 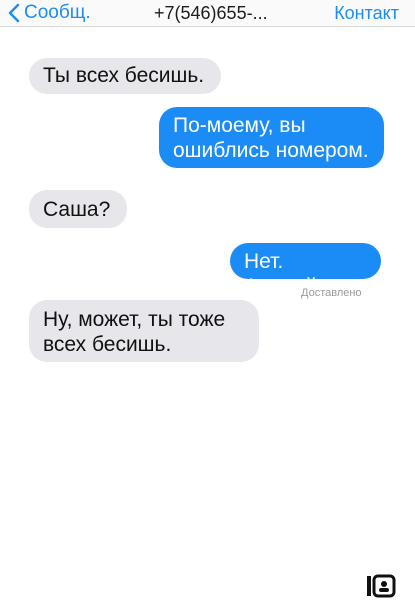 I want to click on delivery-status: Доставлено, so click(x=331, y=293).